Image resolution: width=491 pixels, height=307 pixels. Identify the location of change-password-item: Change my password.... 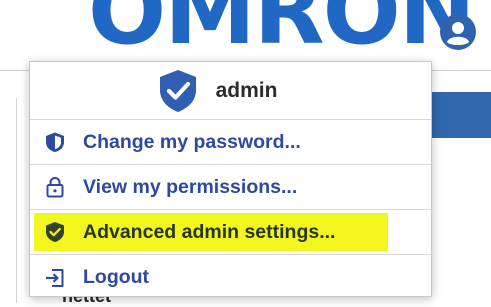
(230, 142).